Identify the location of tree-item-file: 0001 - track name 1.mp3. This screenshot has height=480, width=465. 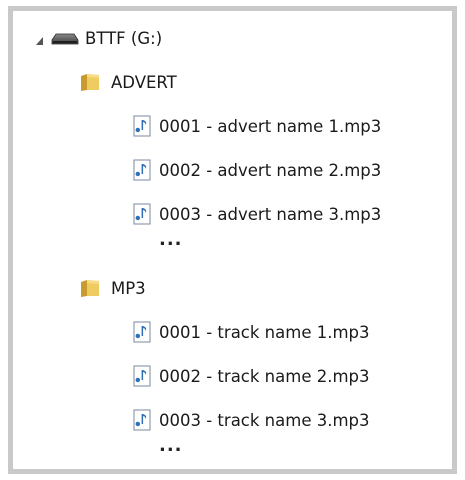
(251, 332).